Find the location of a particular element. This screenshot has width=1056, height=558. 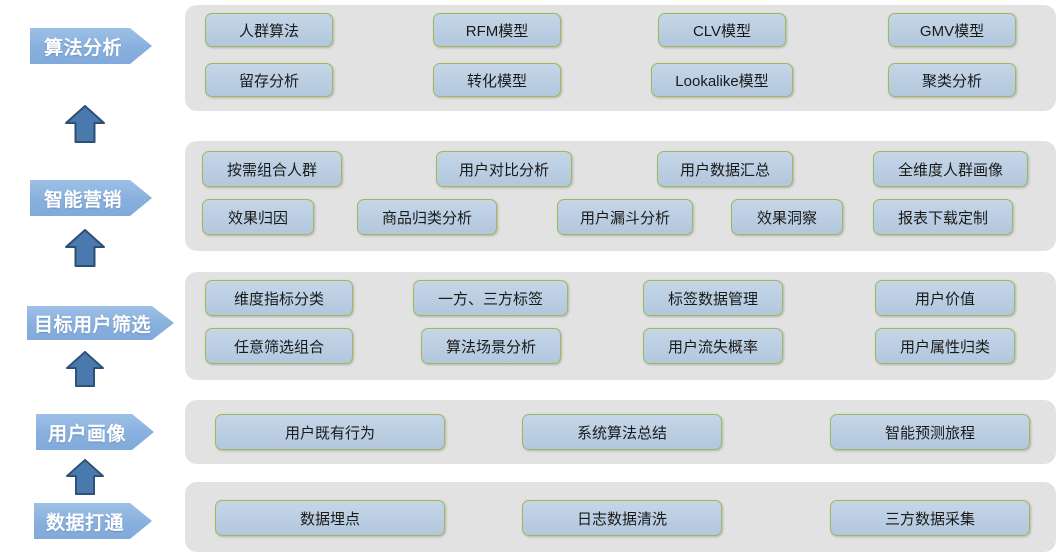

node-item: 用户漏斗分析 is located at coordinates (625, 217).